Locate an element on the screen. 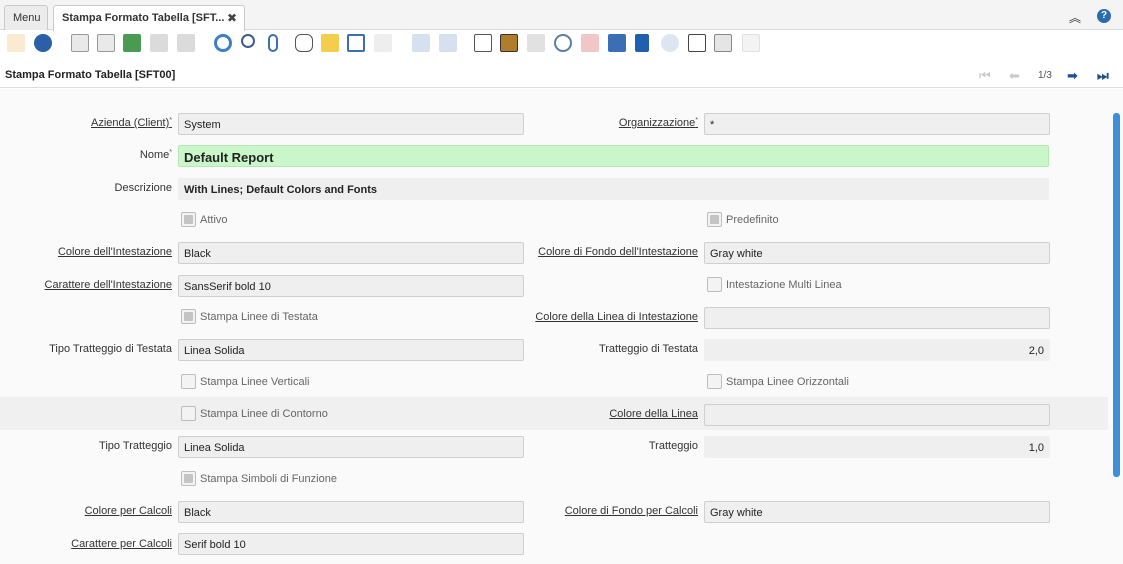 The width and height of the screenshot is (1123, 564). zoom-across-icon is located at coordinates (563, 43).